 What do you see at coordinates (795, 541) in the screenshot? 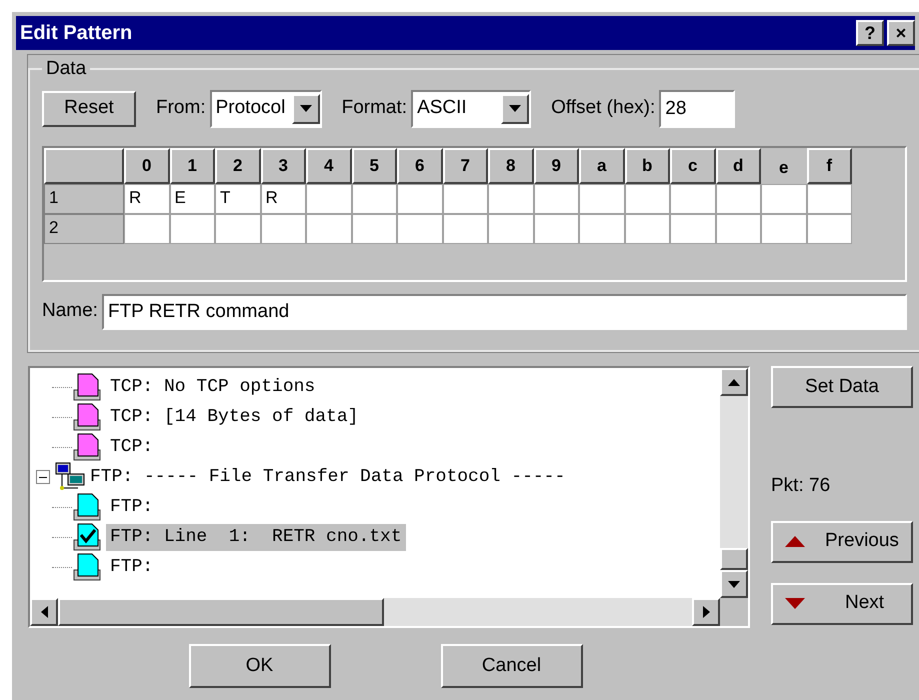
I see `up-triangle-icon` at bounding box center [795, 541].